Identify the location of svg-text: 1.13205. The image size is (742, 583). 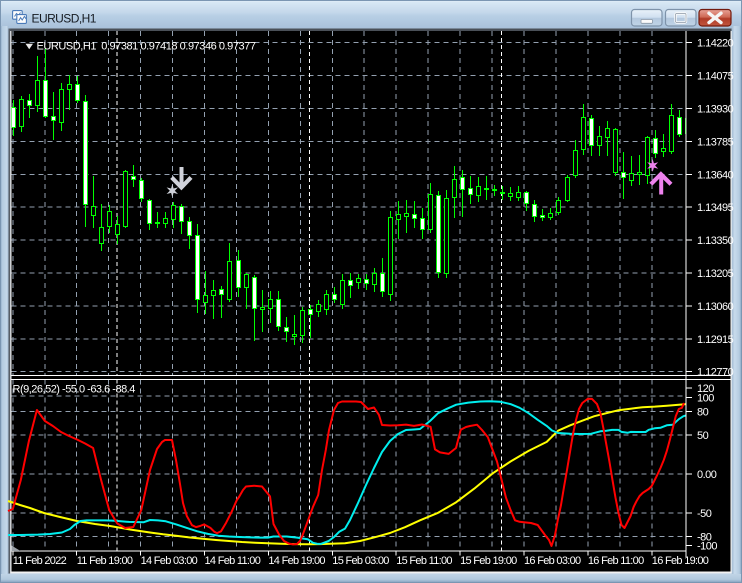
(715, 274).